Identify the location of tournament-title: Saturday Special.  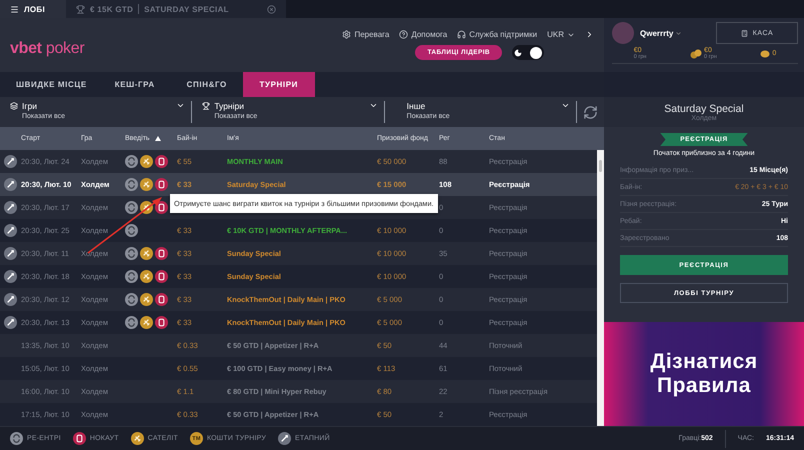
(704, 108).